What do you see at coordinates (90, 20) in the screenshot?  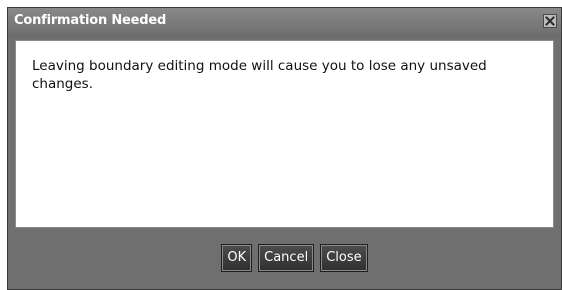 I see `dialog-title: Confirmation Needed` at bounding box center [90, 20].